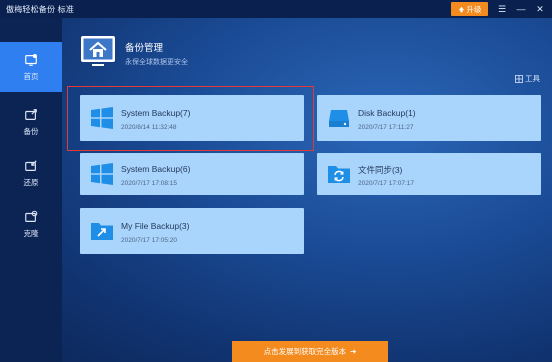  Describe the element at coordinates (339, 174) in the screenshot. I see `sync-folder-icon` at that location.